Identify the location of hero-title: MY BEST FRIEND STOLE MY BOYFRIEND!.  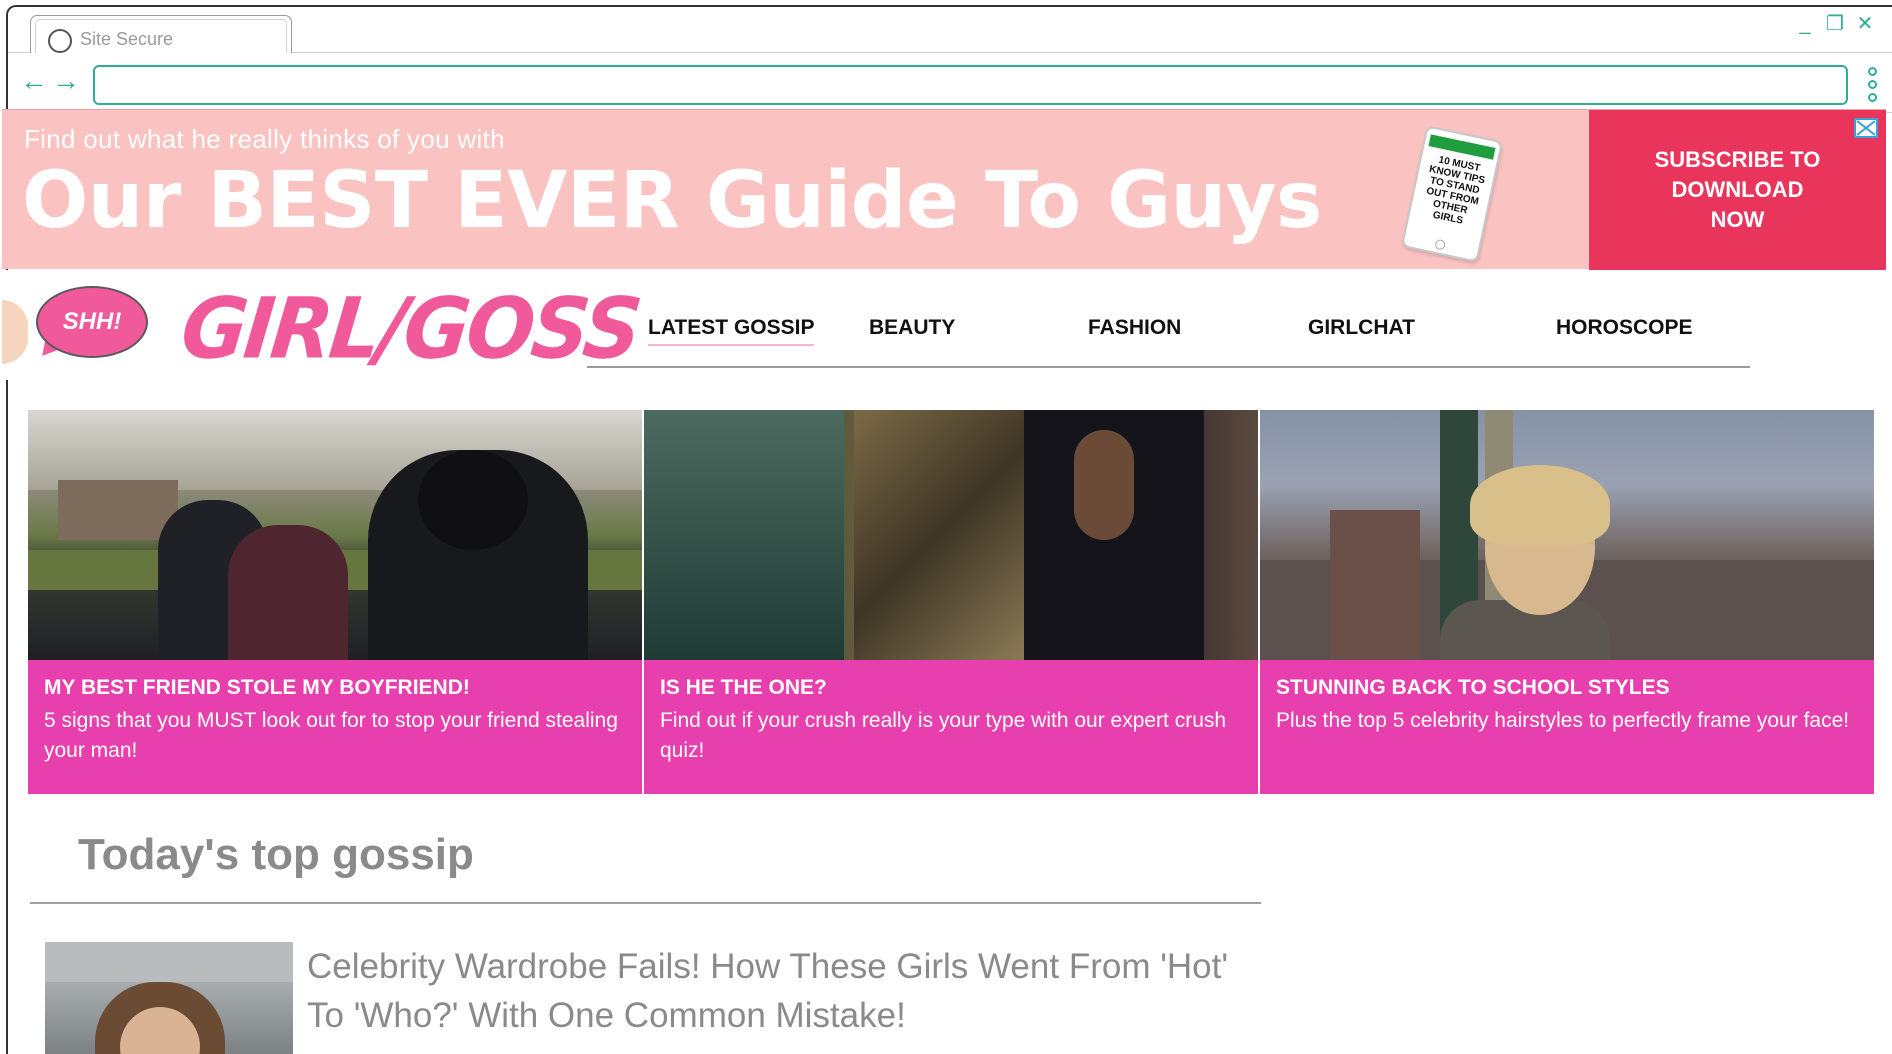
(257, 687).